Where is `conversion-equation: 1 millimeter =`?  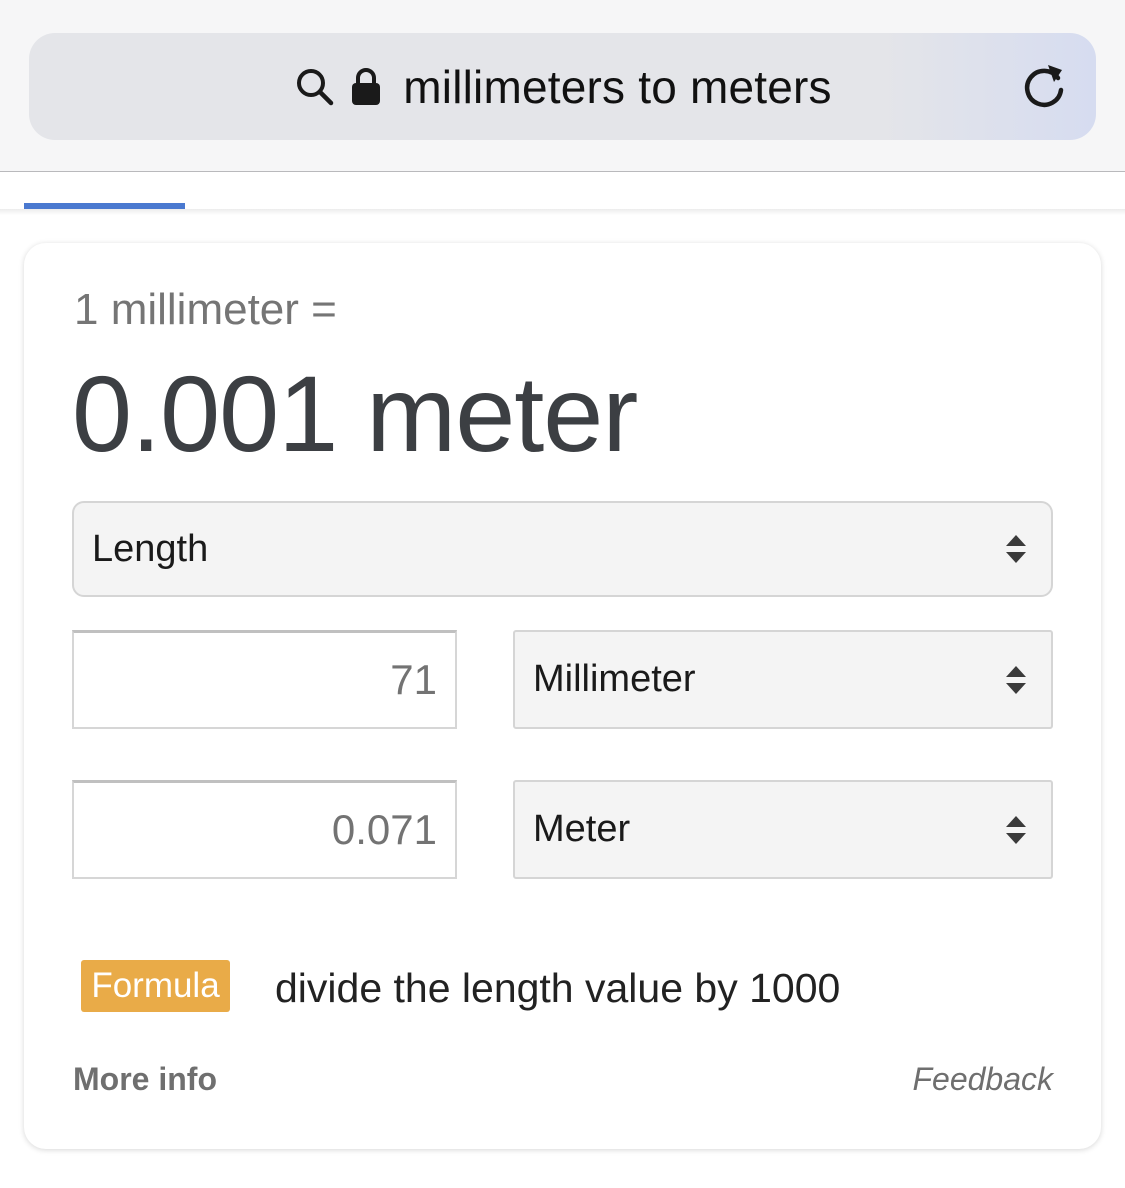 conversion-equation: 1 millimeter = is located at coordinates (205, 309).